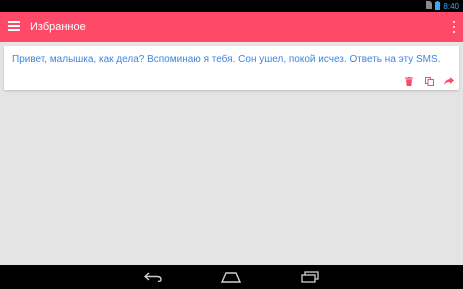 This screenshot has width=463, height=289. I want to click on copy-icon, so click(429, 81).